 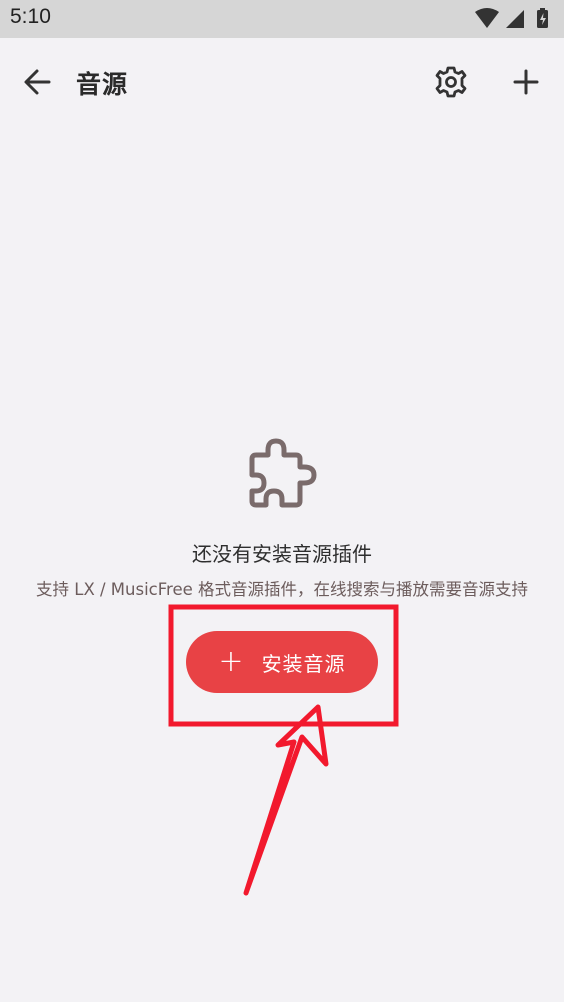 I want to click on add-button, so click(x=526, y=82).